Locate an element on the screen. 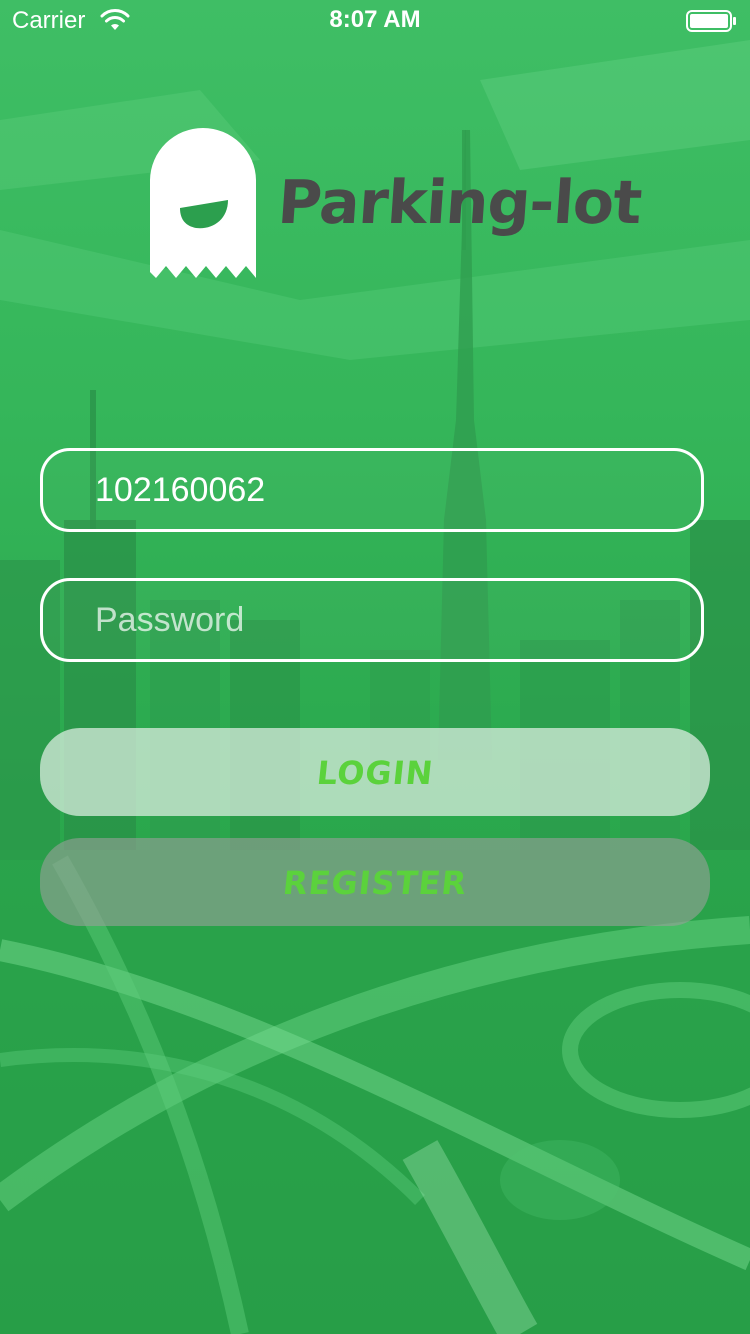 The width and height of the screenshot is (750, 1334). register-button-label: REGISTER is located at coordinates (375, 883).